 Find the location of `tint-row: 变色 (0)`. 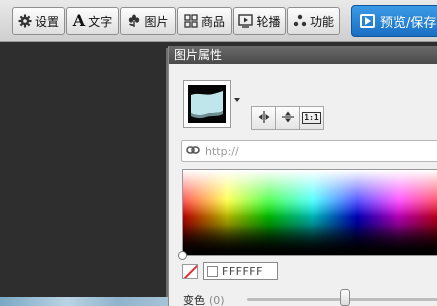

tint-row: 变色 (0) is located at coordinates (204, 299).